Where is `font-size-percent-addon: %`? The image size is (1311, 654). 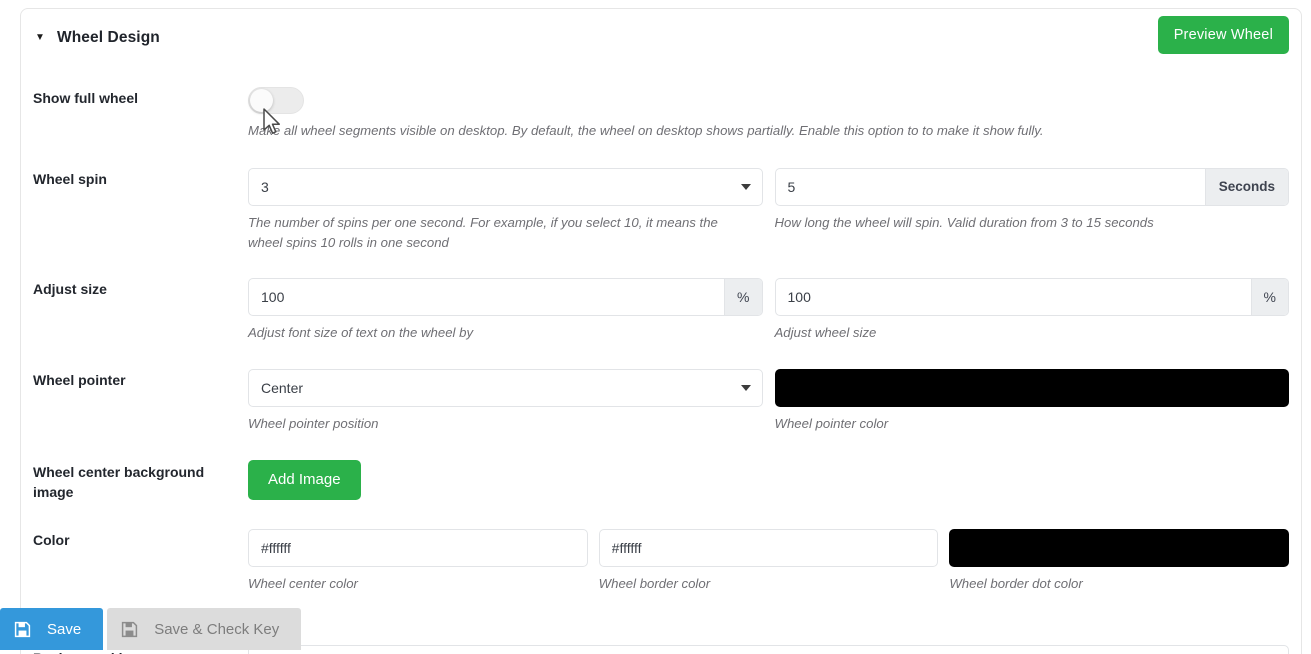 font-size-percent-addon: % is located at coordinates (743, 297).